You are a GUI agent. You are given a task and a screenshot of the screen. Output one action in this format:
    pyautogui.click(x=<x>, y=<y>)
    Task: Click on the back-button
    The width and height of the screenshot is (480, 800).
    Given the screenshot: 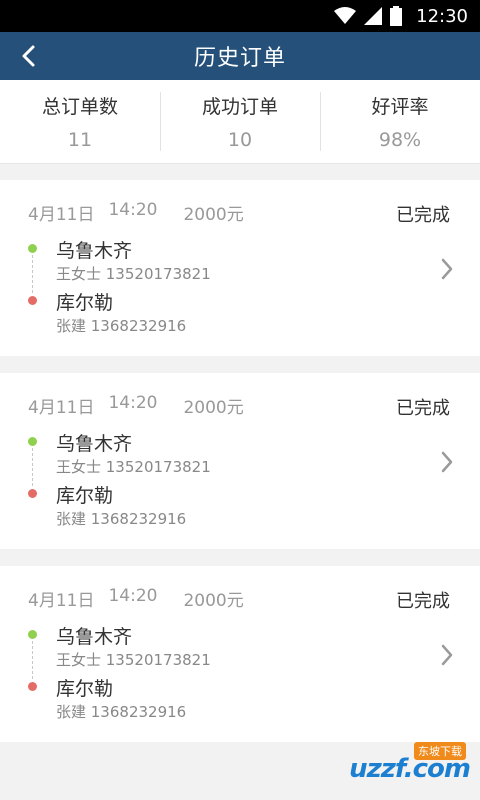 What is the action you would take?
    pyautogui.click(x=28, y=56)
    